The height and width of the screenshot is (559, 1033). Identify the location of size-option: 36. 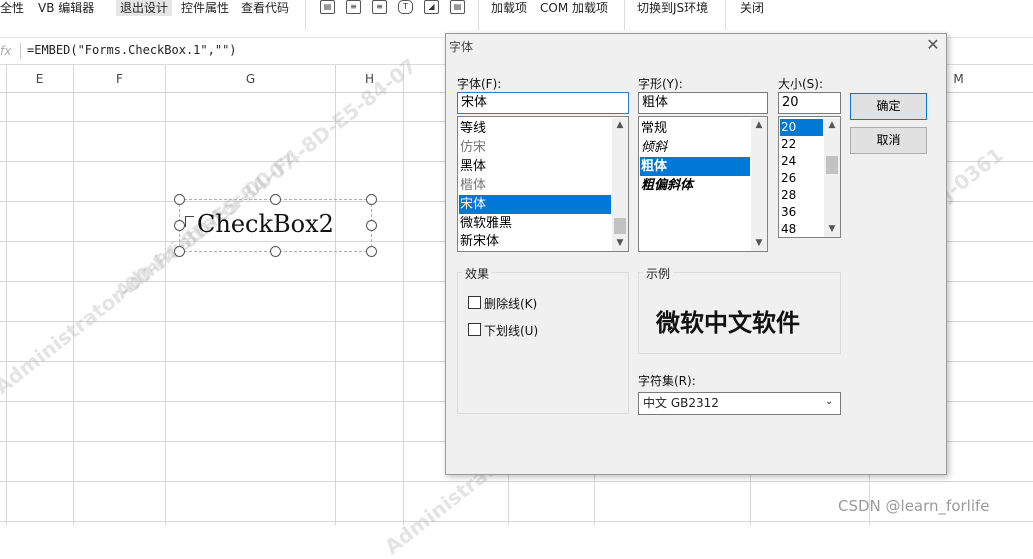
(801, 212).